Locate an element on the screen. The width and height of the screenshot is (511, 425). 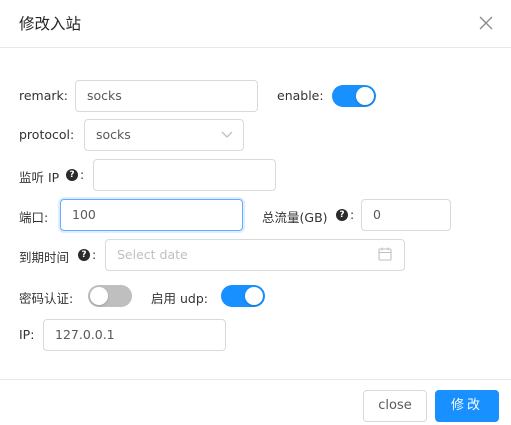
listen-ip-colon: : is located at coordinates (82, 174).